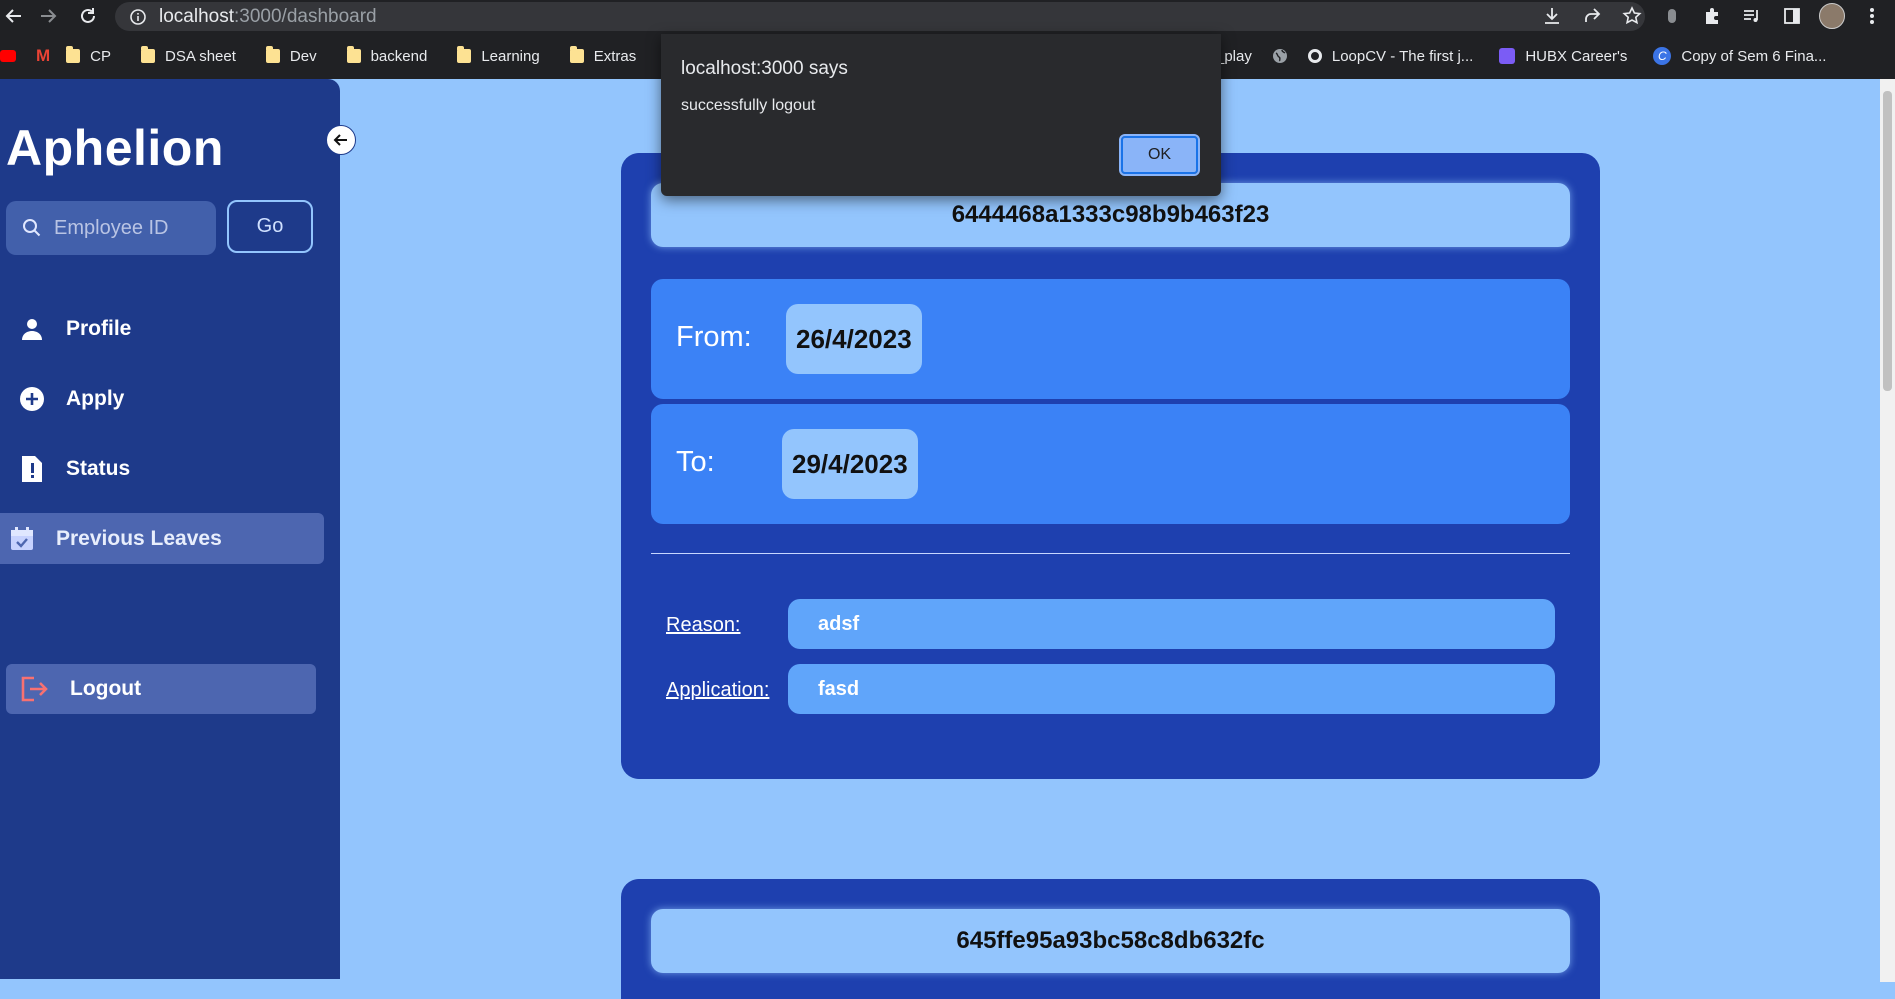  Describe the element at coordinates (303, 56) in the screenshot. I see `bookmark-label: Dev` at that location.